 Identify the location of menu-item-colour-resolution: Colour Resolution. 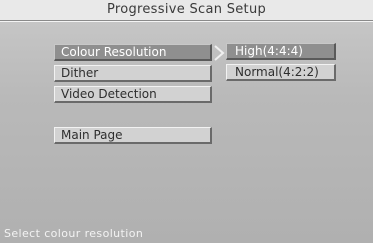
(133, 52).